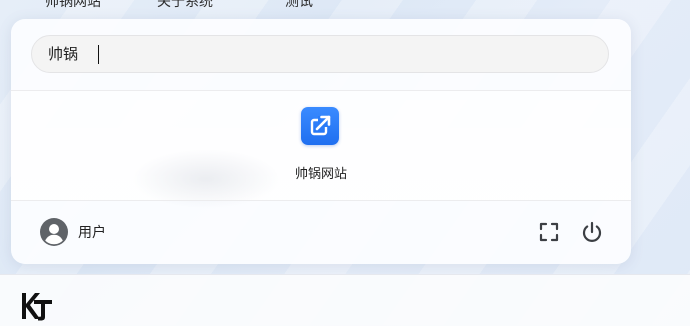 Image resolution: width=690 pixels, height=326 pixels. Describe the element at coordinates (320, 126) in the screenshot. I see `external-link-icon` at that location.